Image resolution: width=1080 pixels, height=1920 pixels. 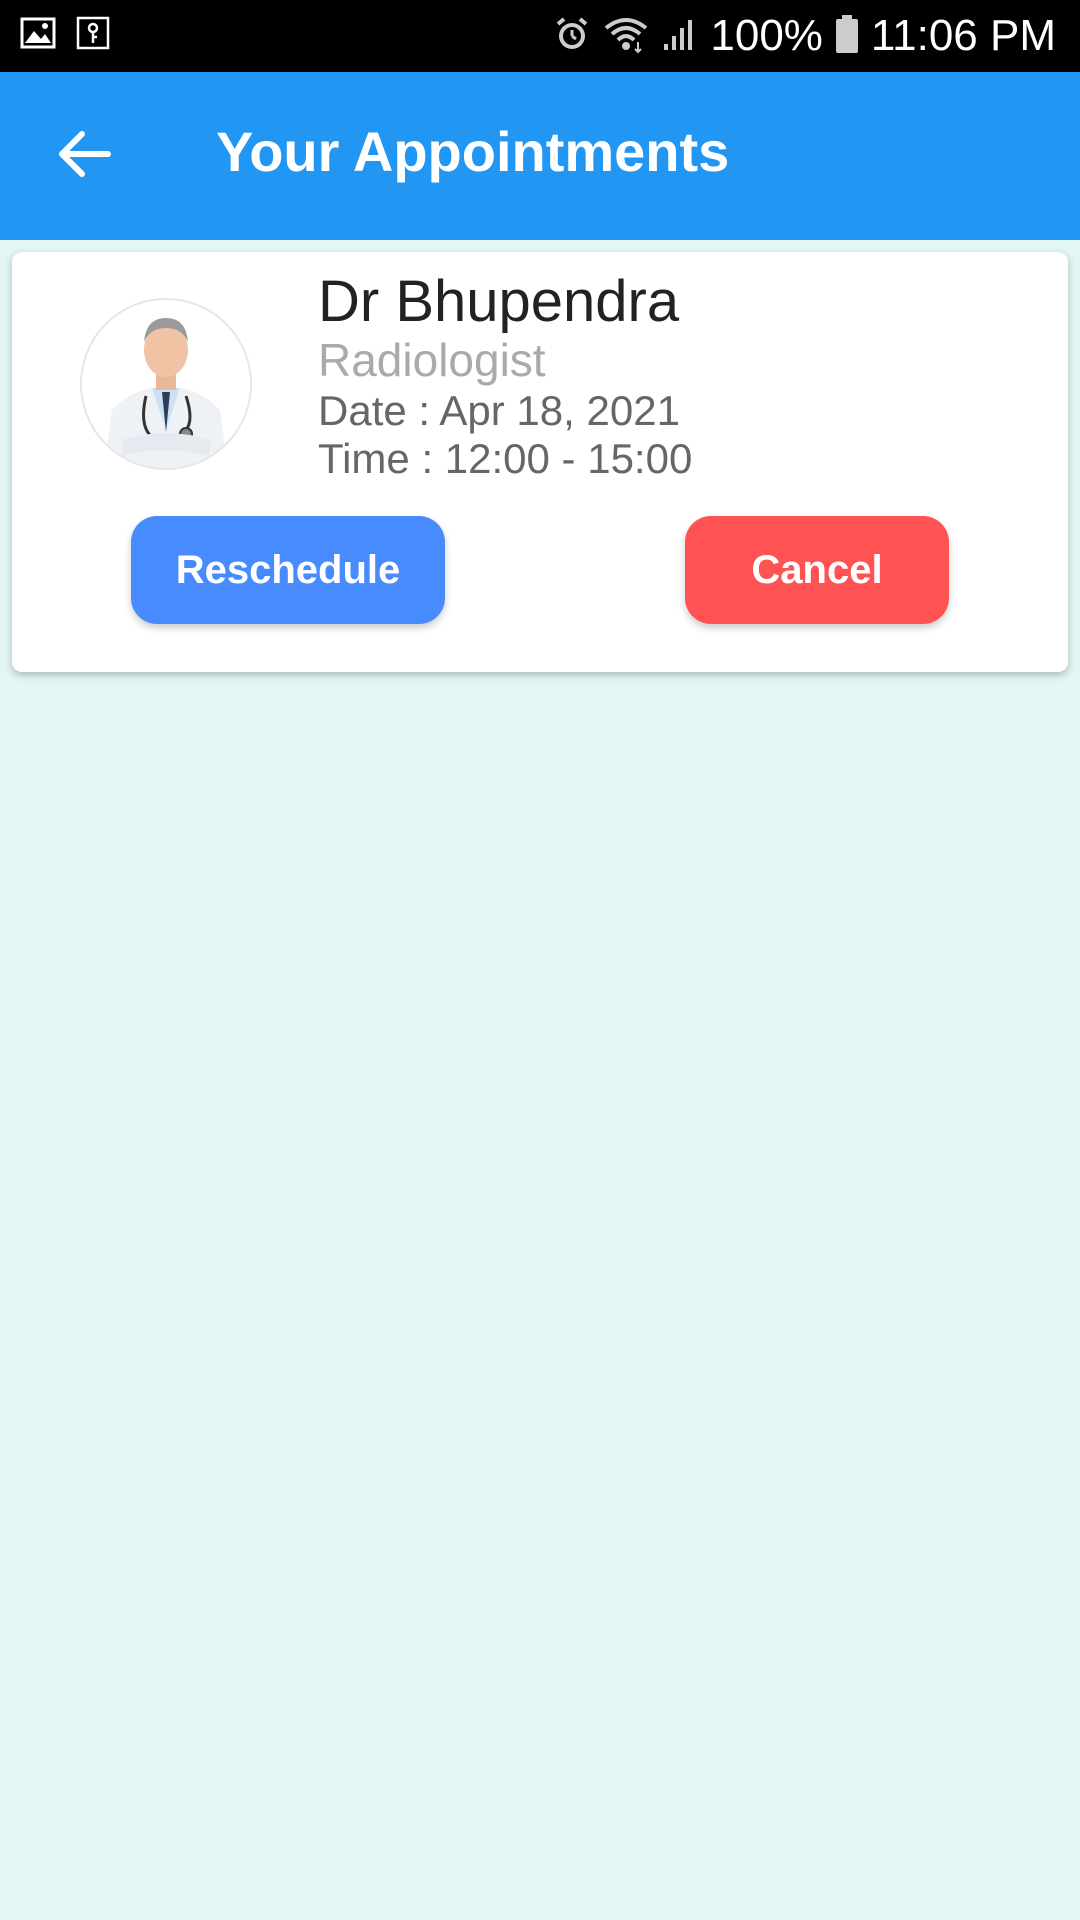 What do you see at coordinates (499, 410) in the screenshot?
I see `appointment-date: Date : Apr 18, 2021` at bounding box center [499, 410].